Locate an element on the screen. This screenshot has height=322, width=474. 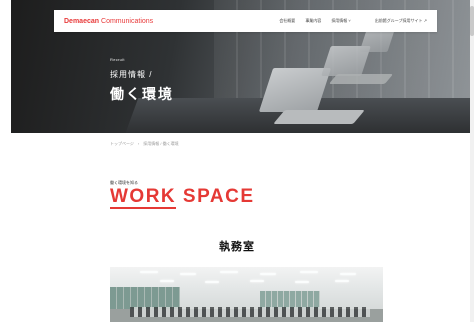
section-title: WORK SPACE is located at coordinates (182, 197).